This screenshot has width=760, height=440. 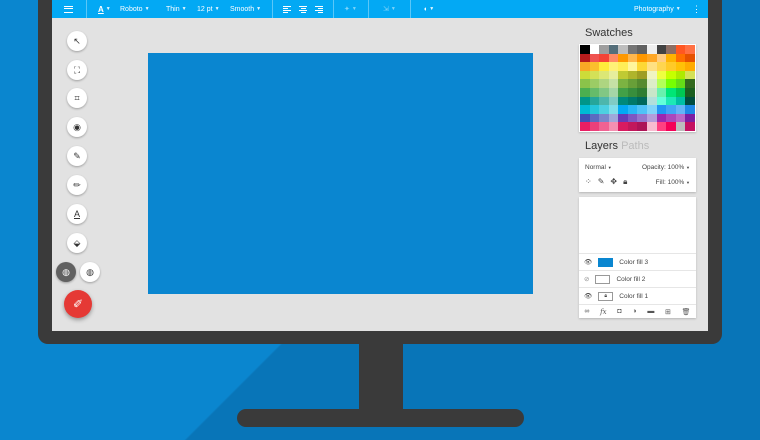 What do you see at coordinates (66, 272) in the screenshot?
I see `foreground-color-button: ◍` at bounding box center [66, 272].